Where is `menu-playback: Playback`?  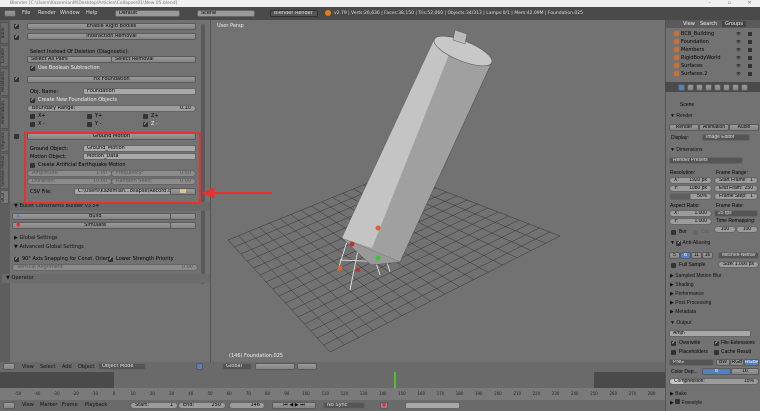
menu-playback: Playback is located at coordinates (96, 405).